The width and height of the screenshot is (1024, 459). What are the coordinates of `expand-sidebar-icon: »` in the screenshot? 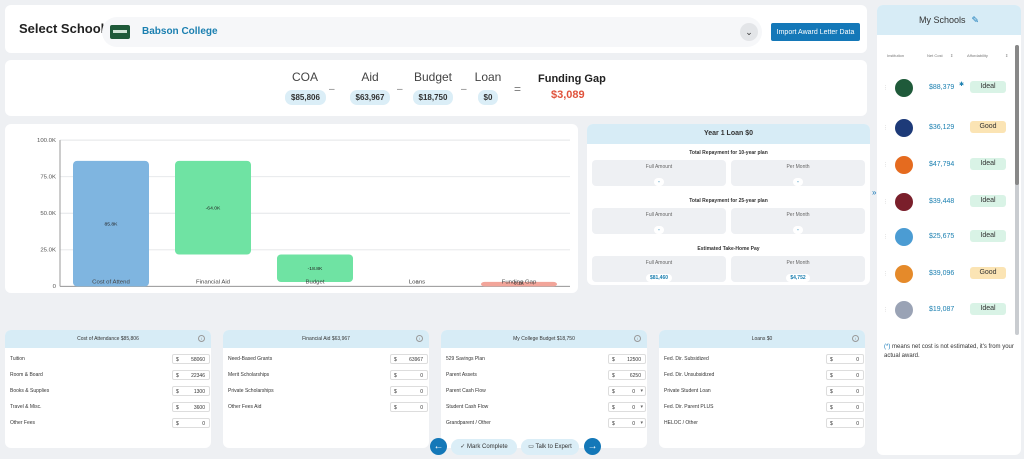 It's located at (874, 192).